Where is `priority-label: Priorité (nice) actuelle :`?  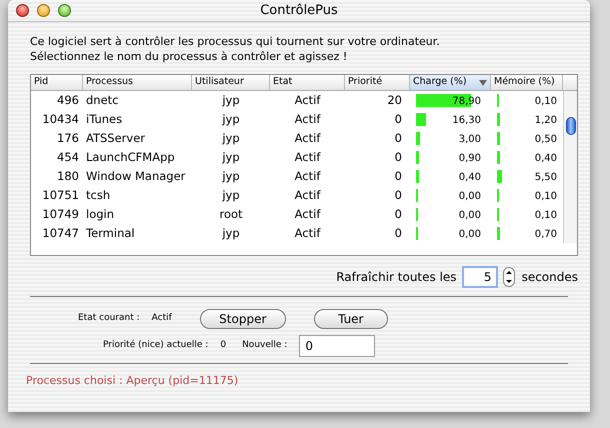 priority-label: Priorité (nice) actuelle : is located at coordinates (155, 345).